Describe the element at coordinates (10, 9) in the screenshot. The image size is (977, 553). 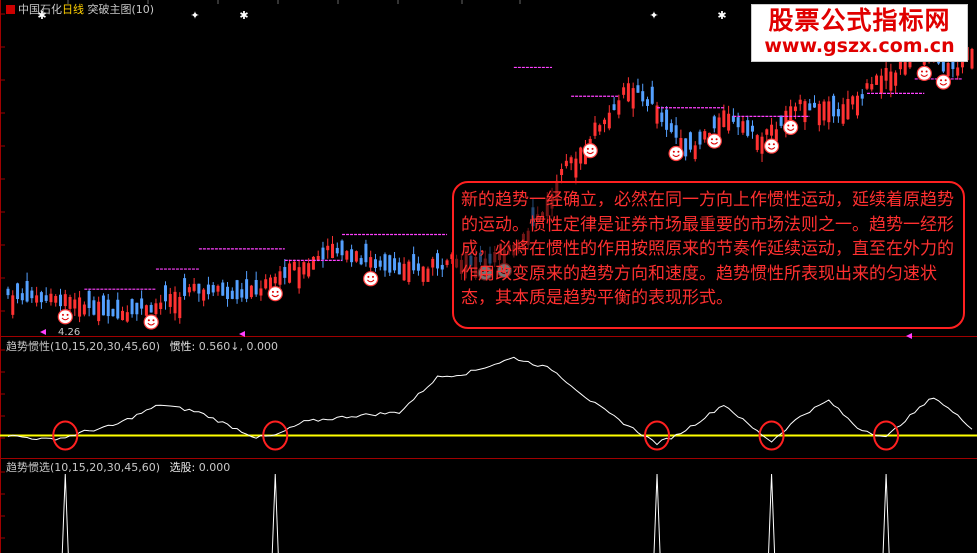
I see `stock-flag-icon` at that location.